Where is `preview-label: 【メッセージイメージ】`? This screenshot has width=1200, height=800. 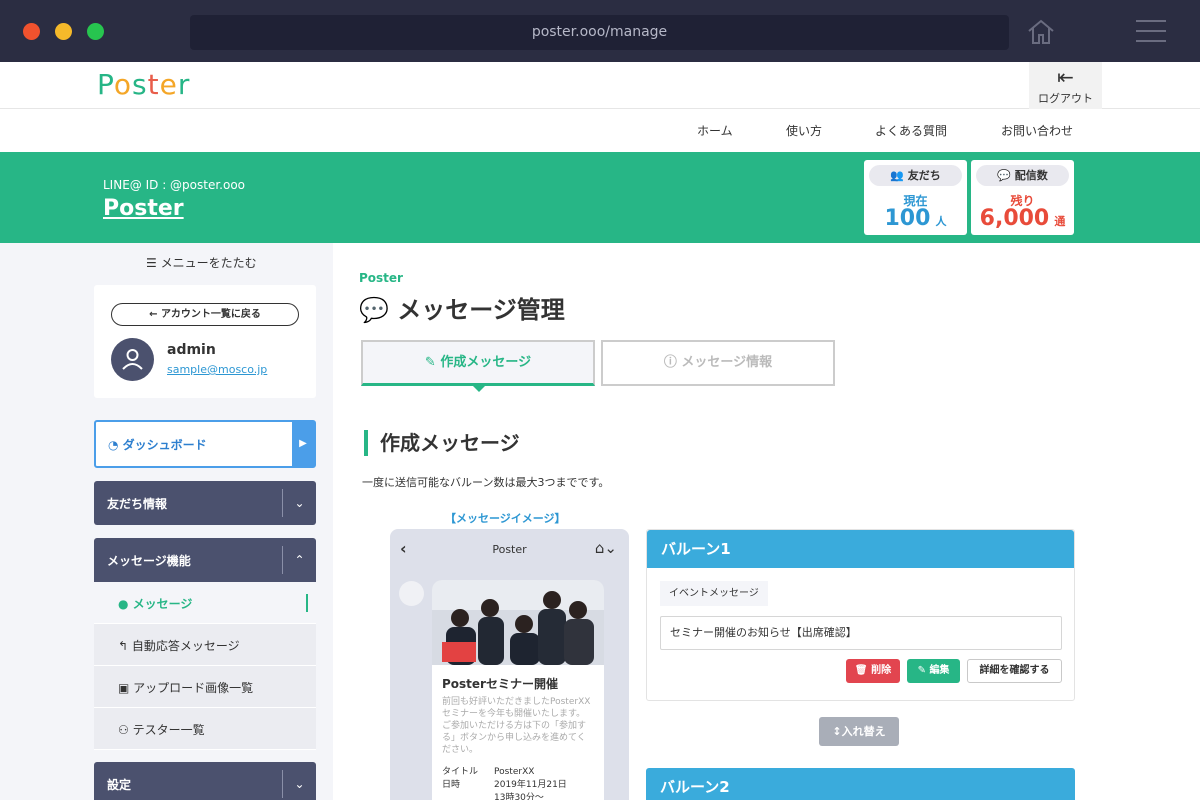 preview-label: 【メッセージイメージ】 is located at coordinates (505, 518).